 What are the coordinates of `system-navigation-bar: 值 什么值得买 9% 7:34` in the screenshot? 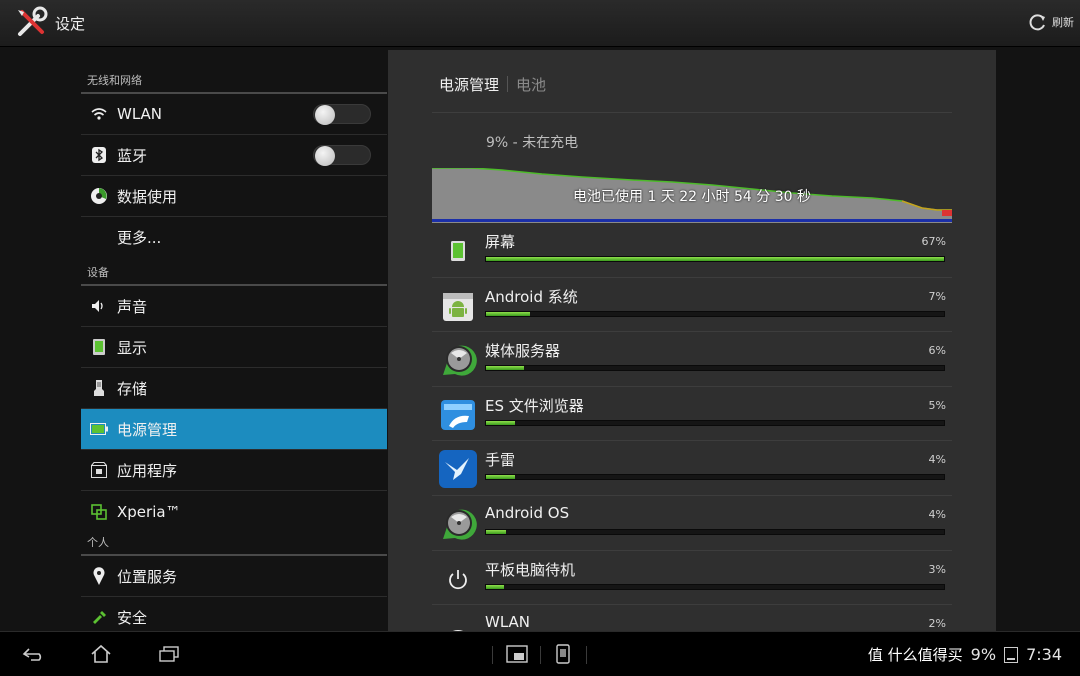 It's located at (540, 653).